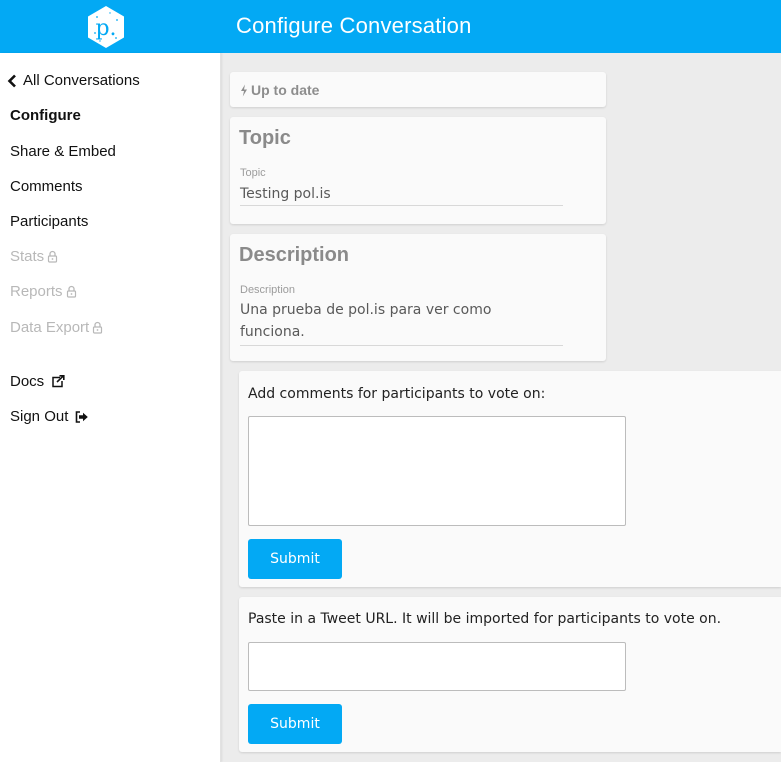 This screenshot has height=762, width=781. Describe the element at coordinates (81, 80) in the screenshot. I see `sidebar-item-label: All Conversations` at that location.